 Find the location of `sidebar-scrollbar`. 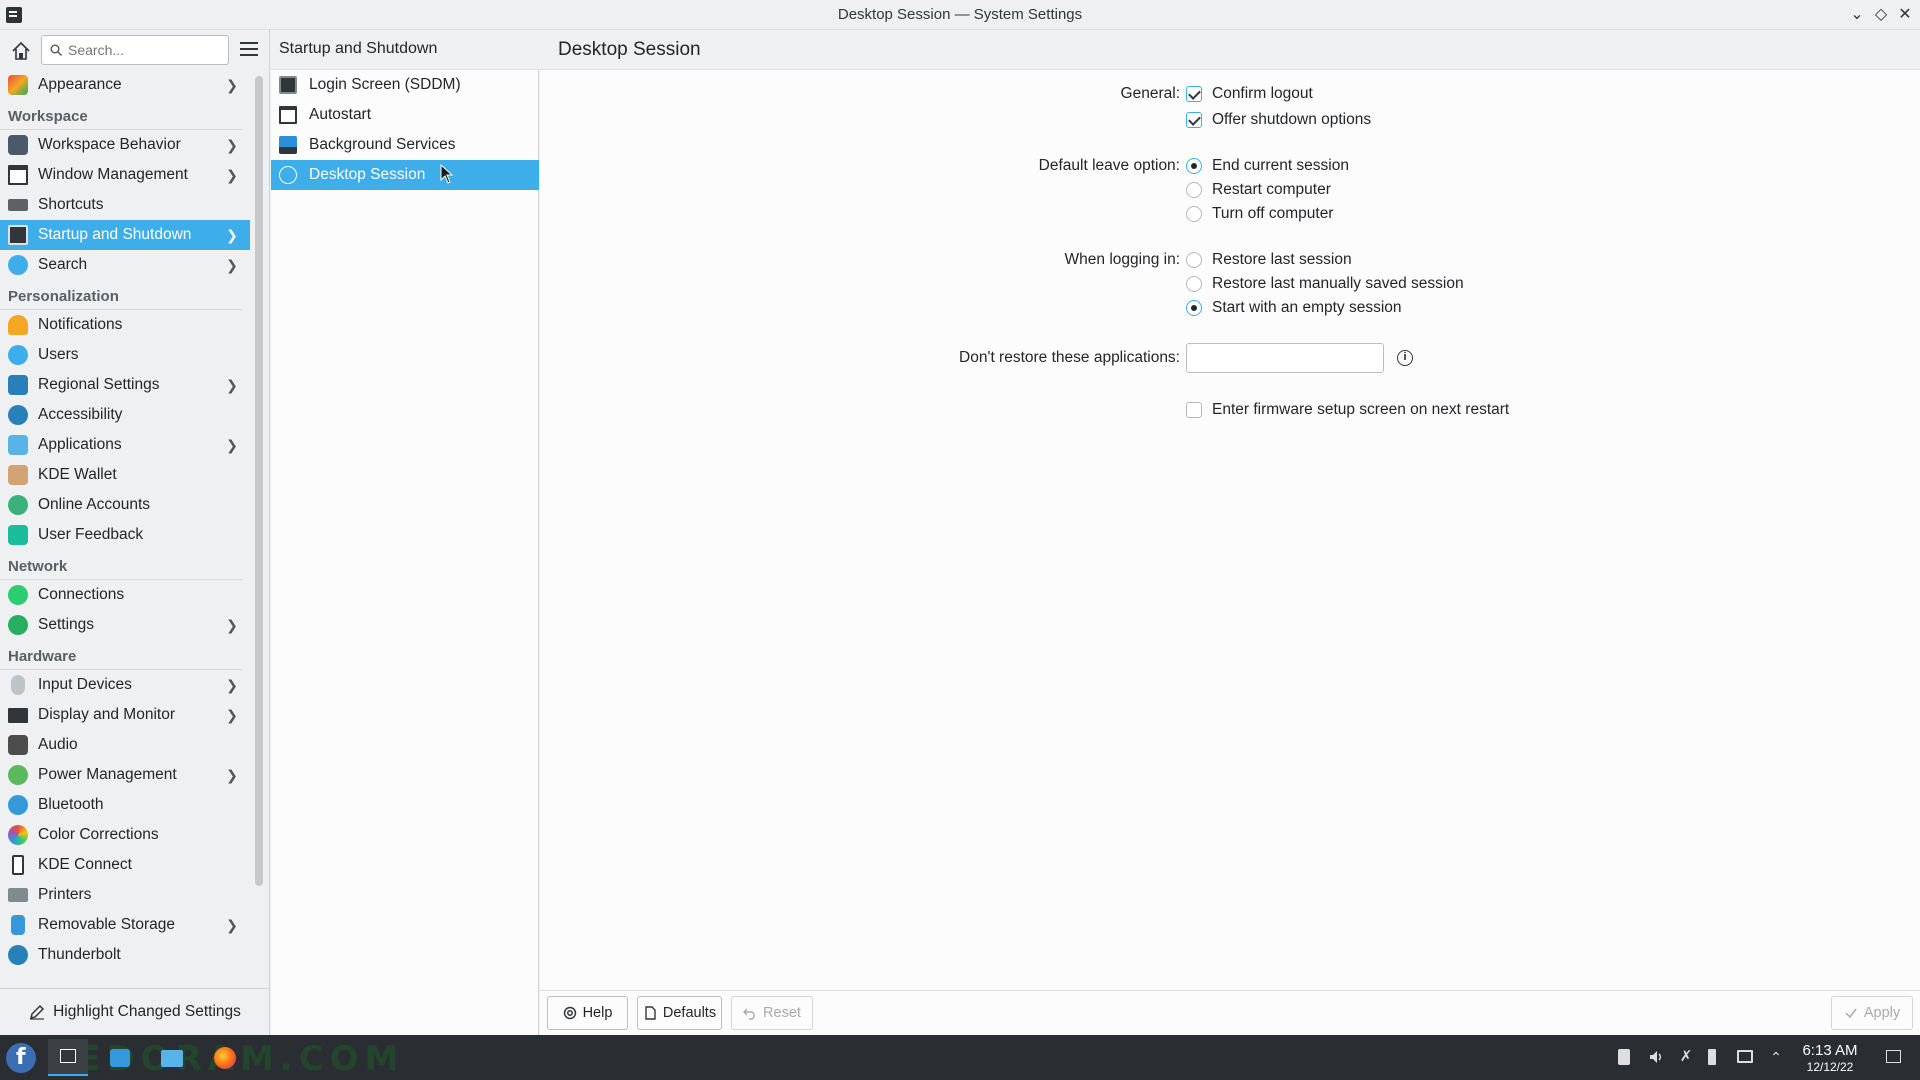

sidebar-scrollbar is located at coordinates (259, 481).